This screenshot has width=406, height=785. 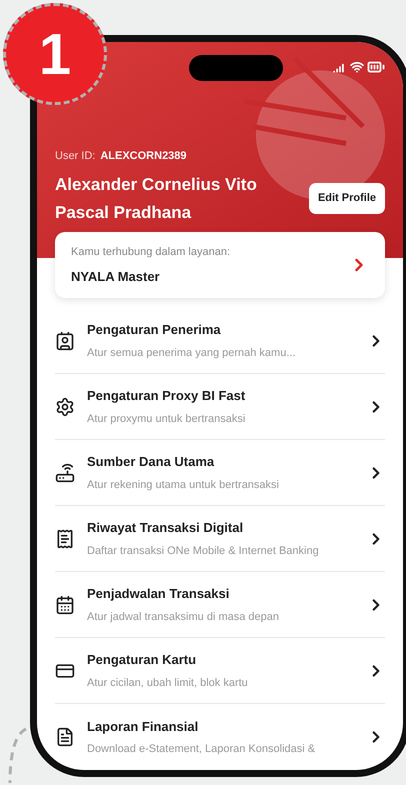 What do you see at coordinates (143, 727) in the screenshot?
I see `menu-title: Laporan Finansial` at bounding box center [143, 727].